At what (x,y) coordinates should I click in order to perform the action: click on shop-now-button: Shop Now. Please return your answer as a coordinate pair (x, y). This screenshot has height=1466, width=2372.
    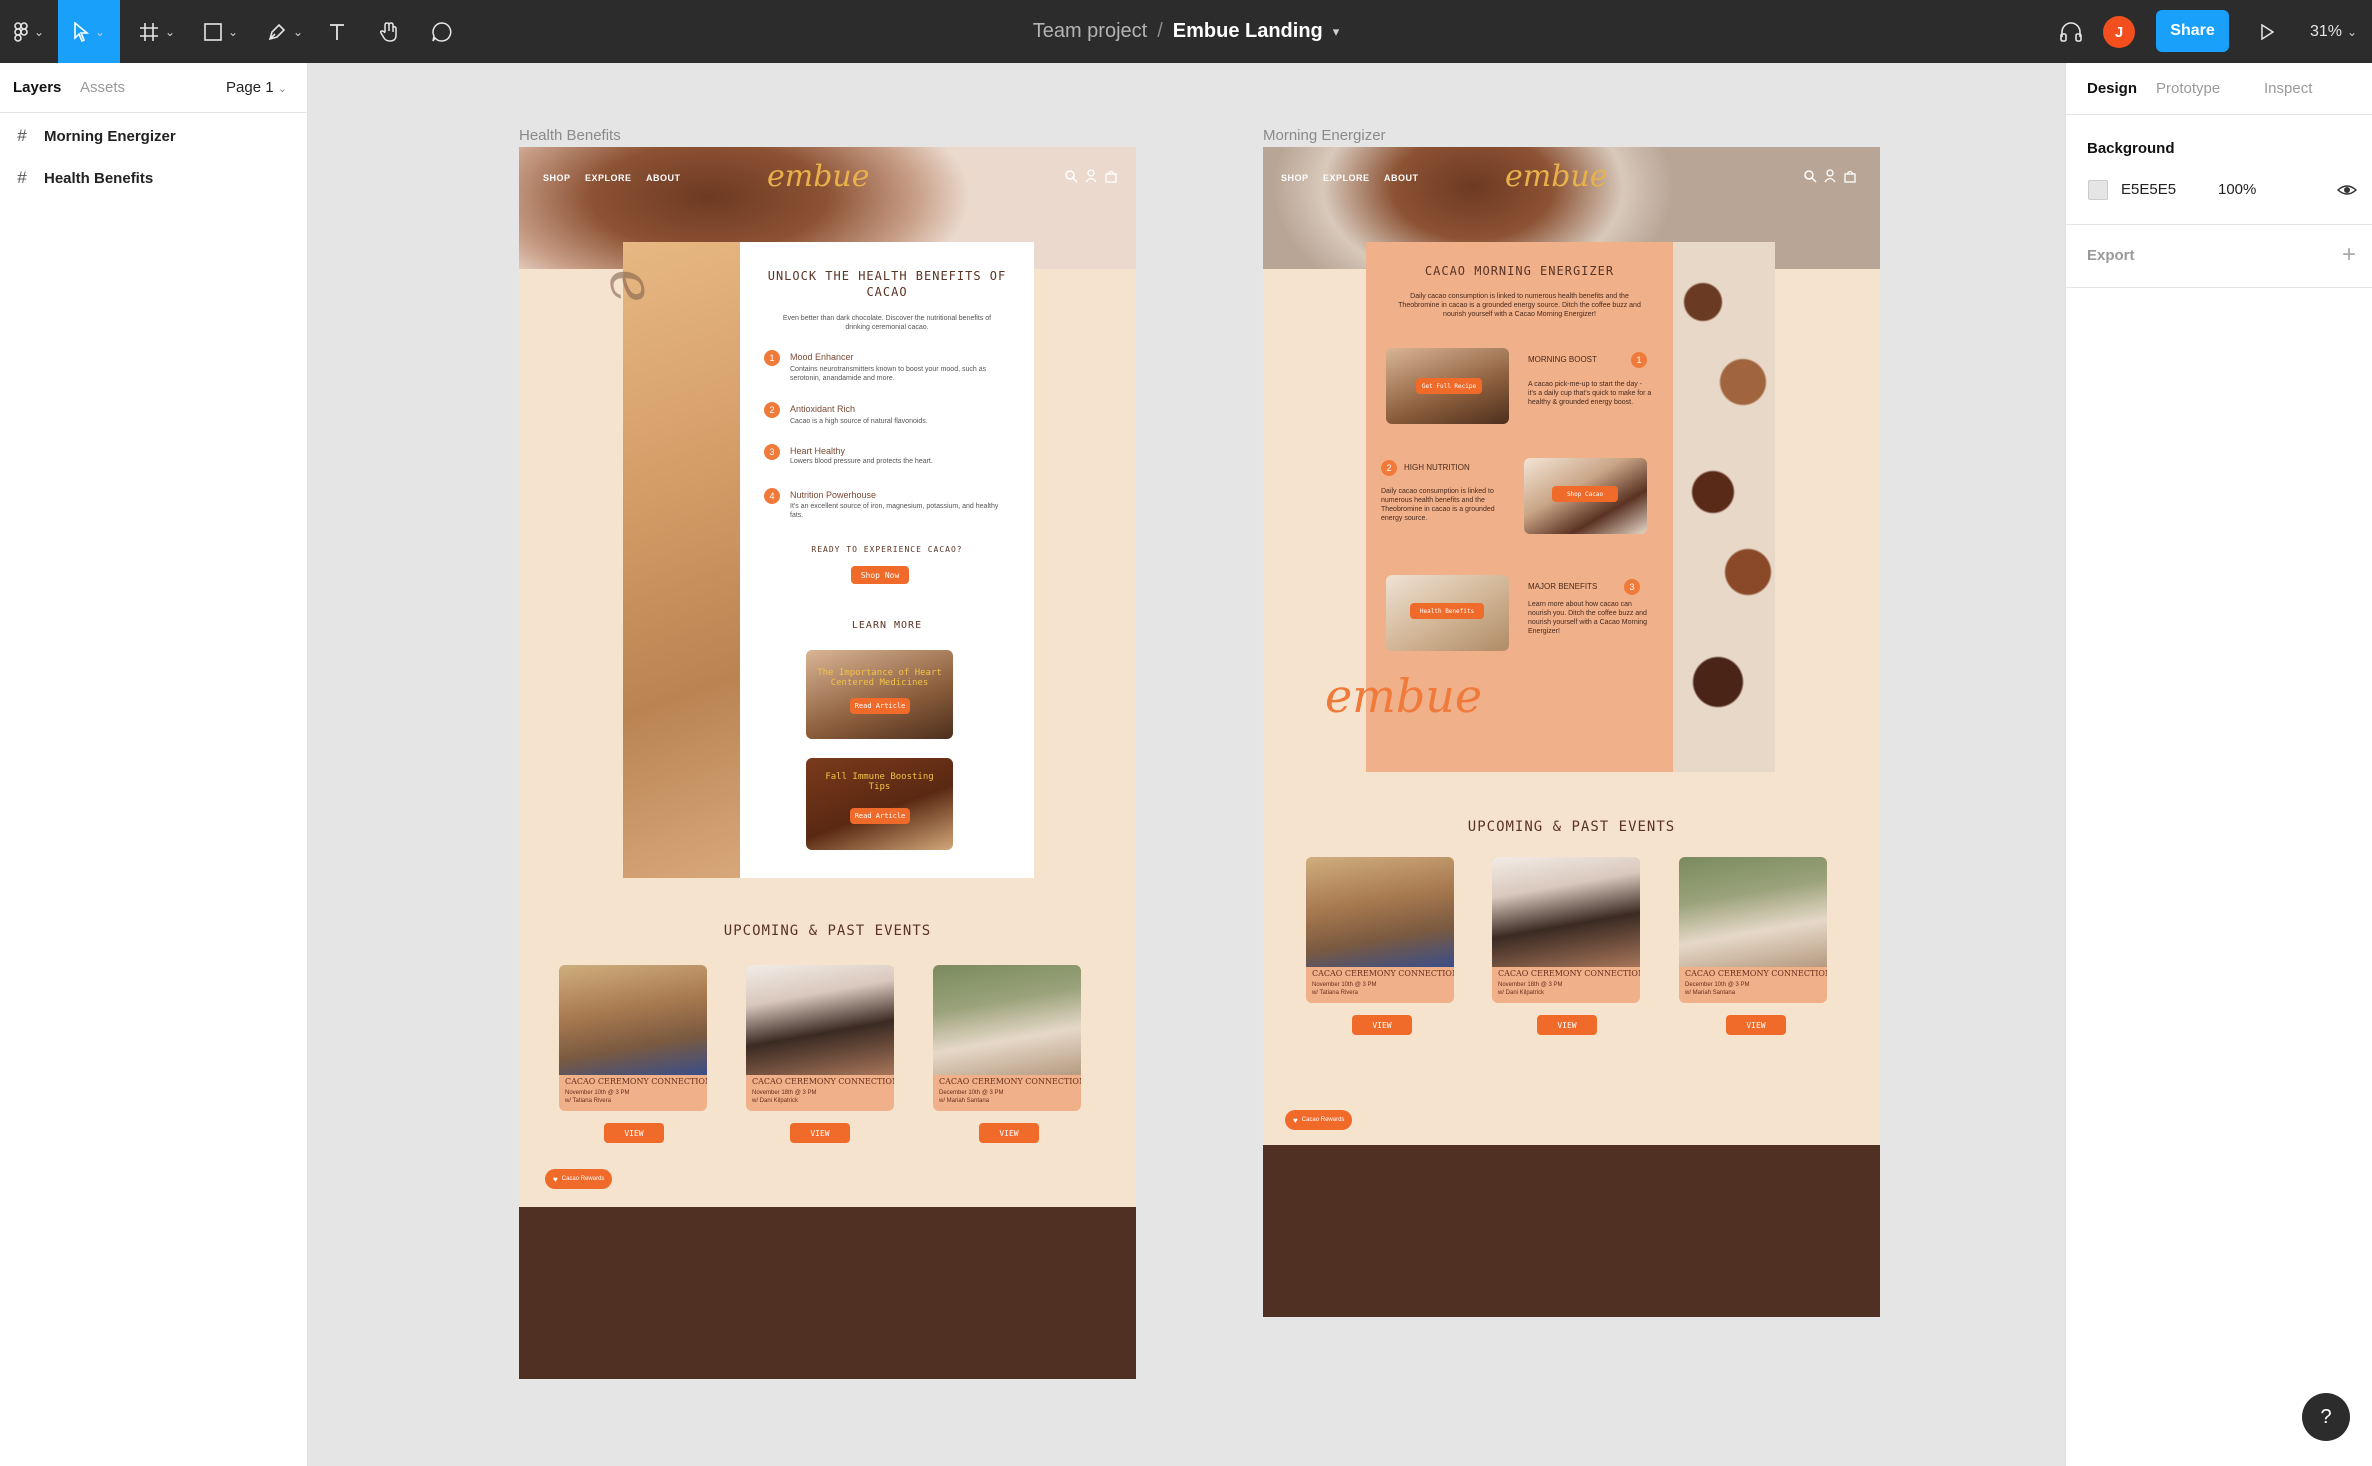
    Looking at the image, I should click on (880, 575).